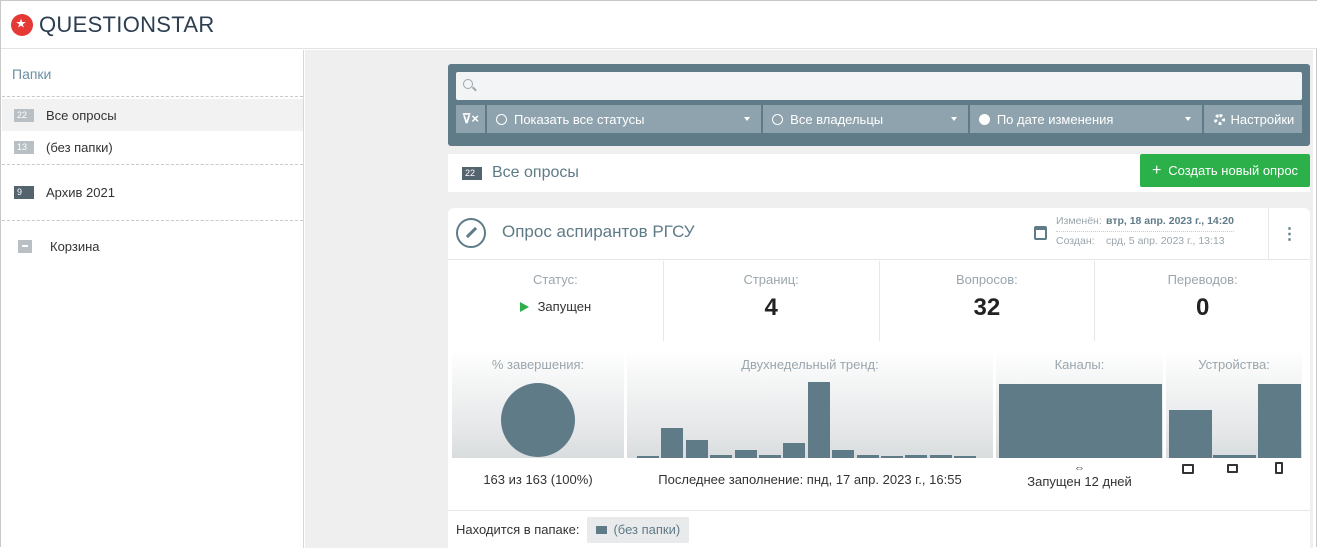  I want to click on folder-chip: (без папки), so click(638, 529).